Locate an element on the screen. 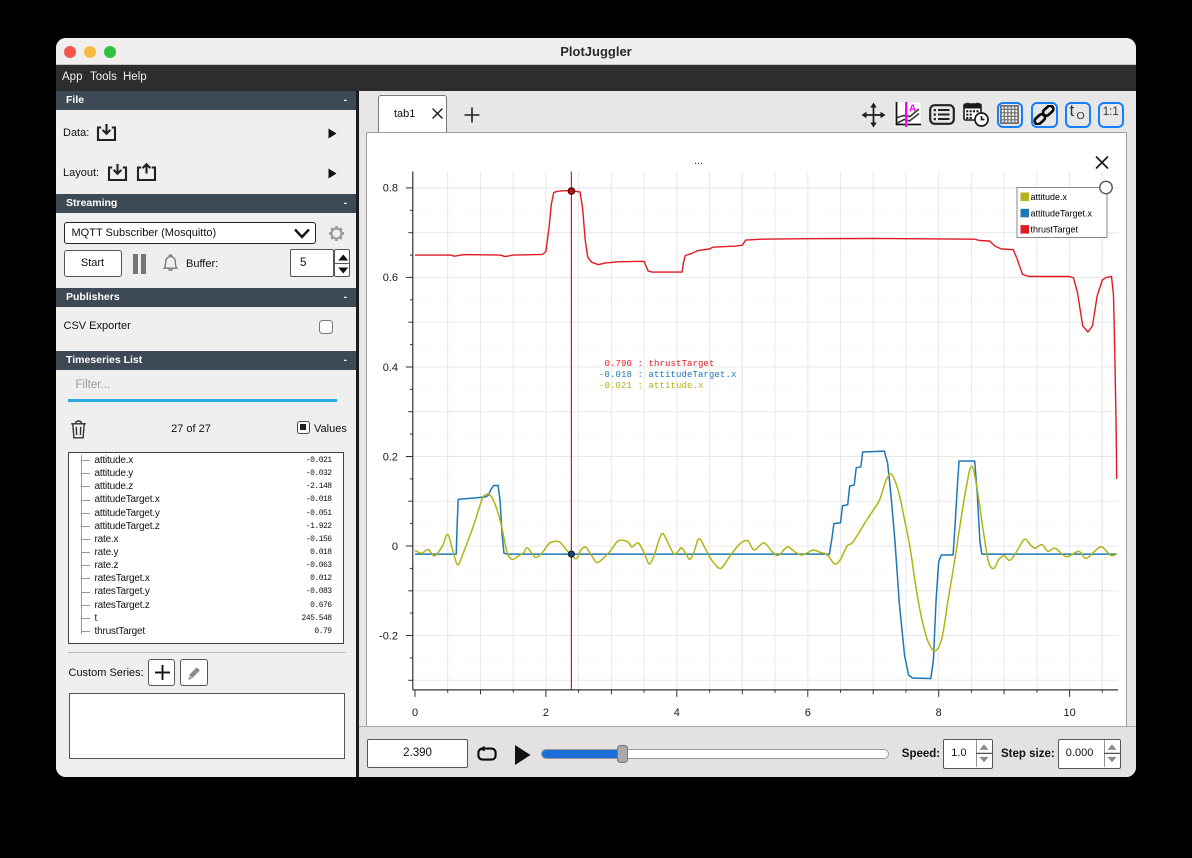 The image size is (1192, 858). svg-text: -0.2 is located at coordinates (388, 636).